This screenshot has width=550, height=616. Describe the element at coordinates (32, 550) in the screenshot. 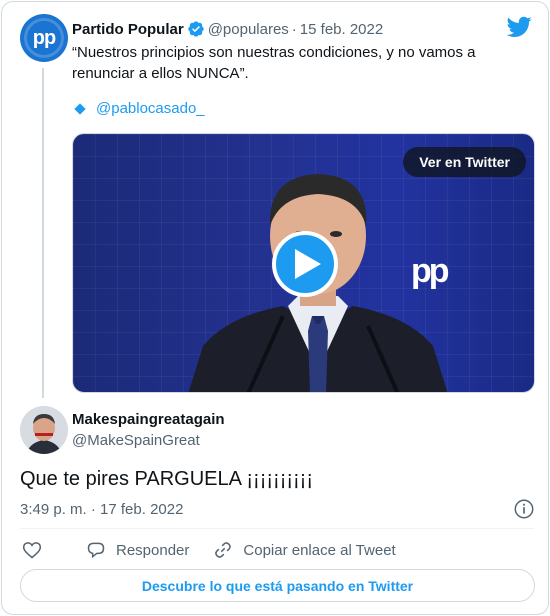

I see `heart-icon` at that location.